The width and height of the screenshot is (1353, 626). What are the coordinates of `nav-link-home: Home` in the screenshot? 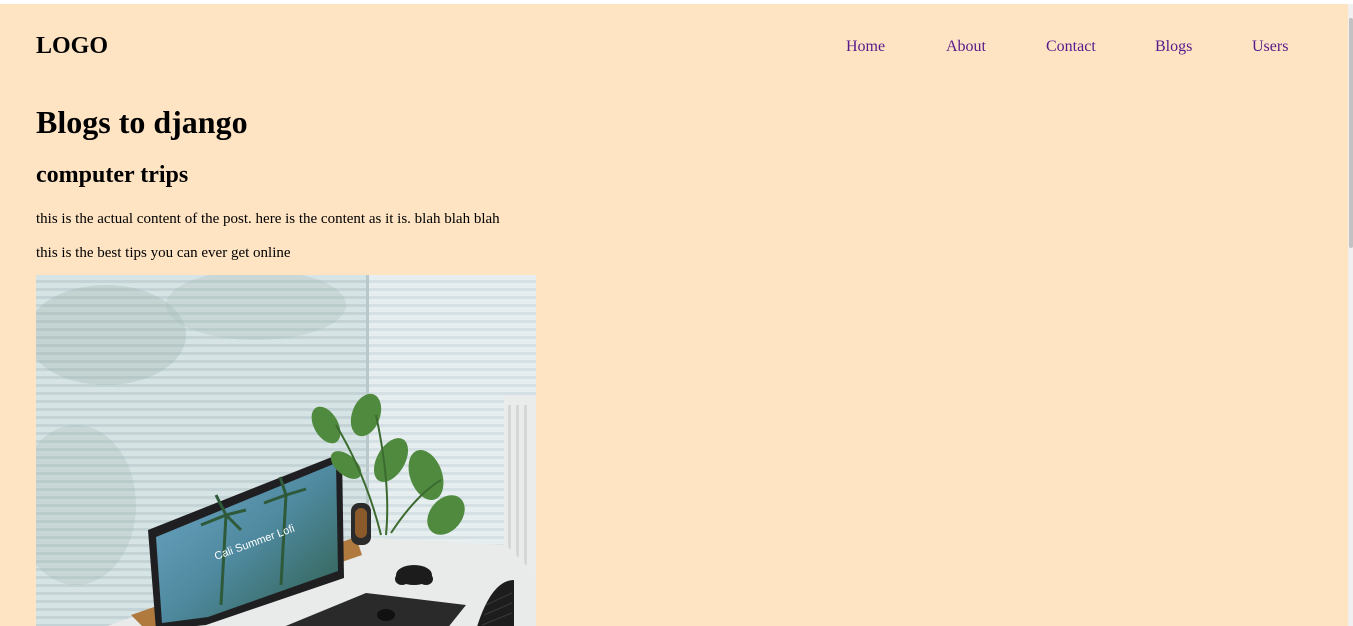 It's located at (865, 47).